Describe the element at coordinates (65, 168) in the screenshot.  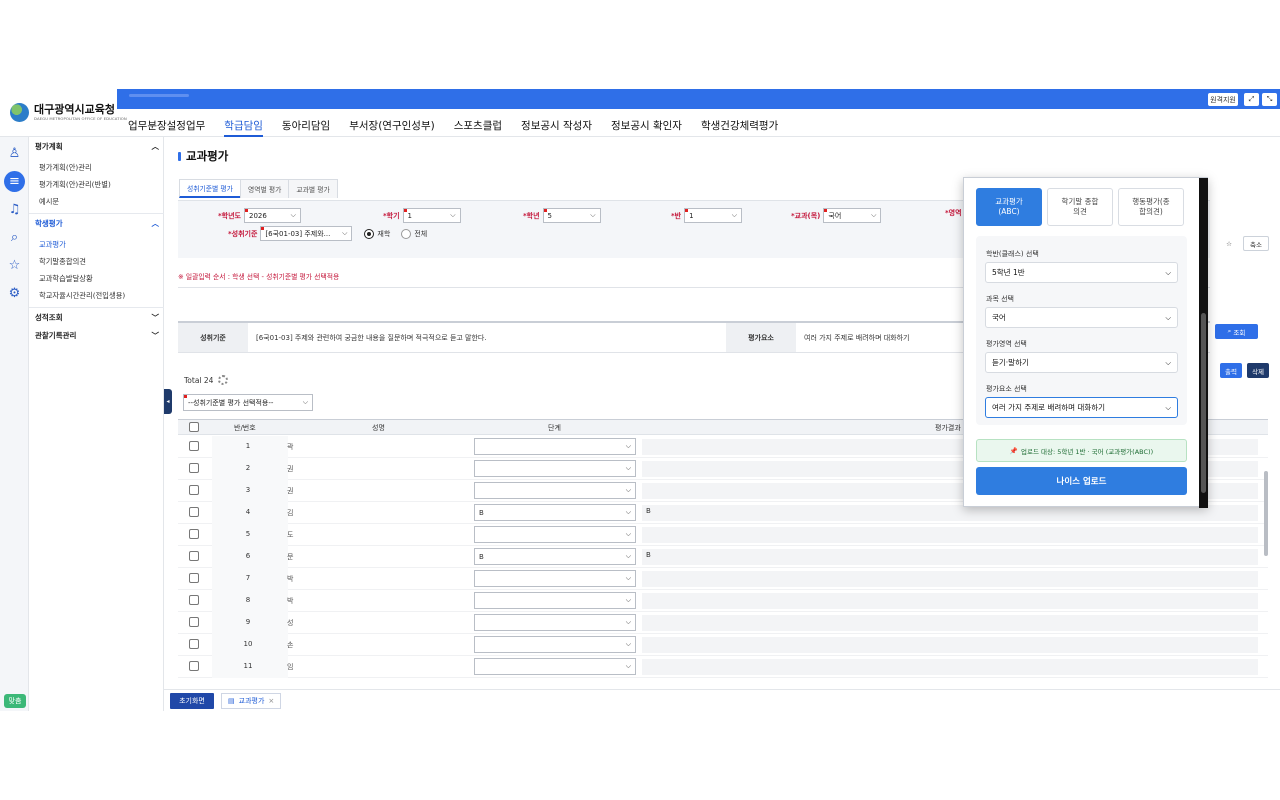
I see `menu-item: 평가계획(안)관리` at that location.